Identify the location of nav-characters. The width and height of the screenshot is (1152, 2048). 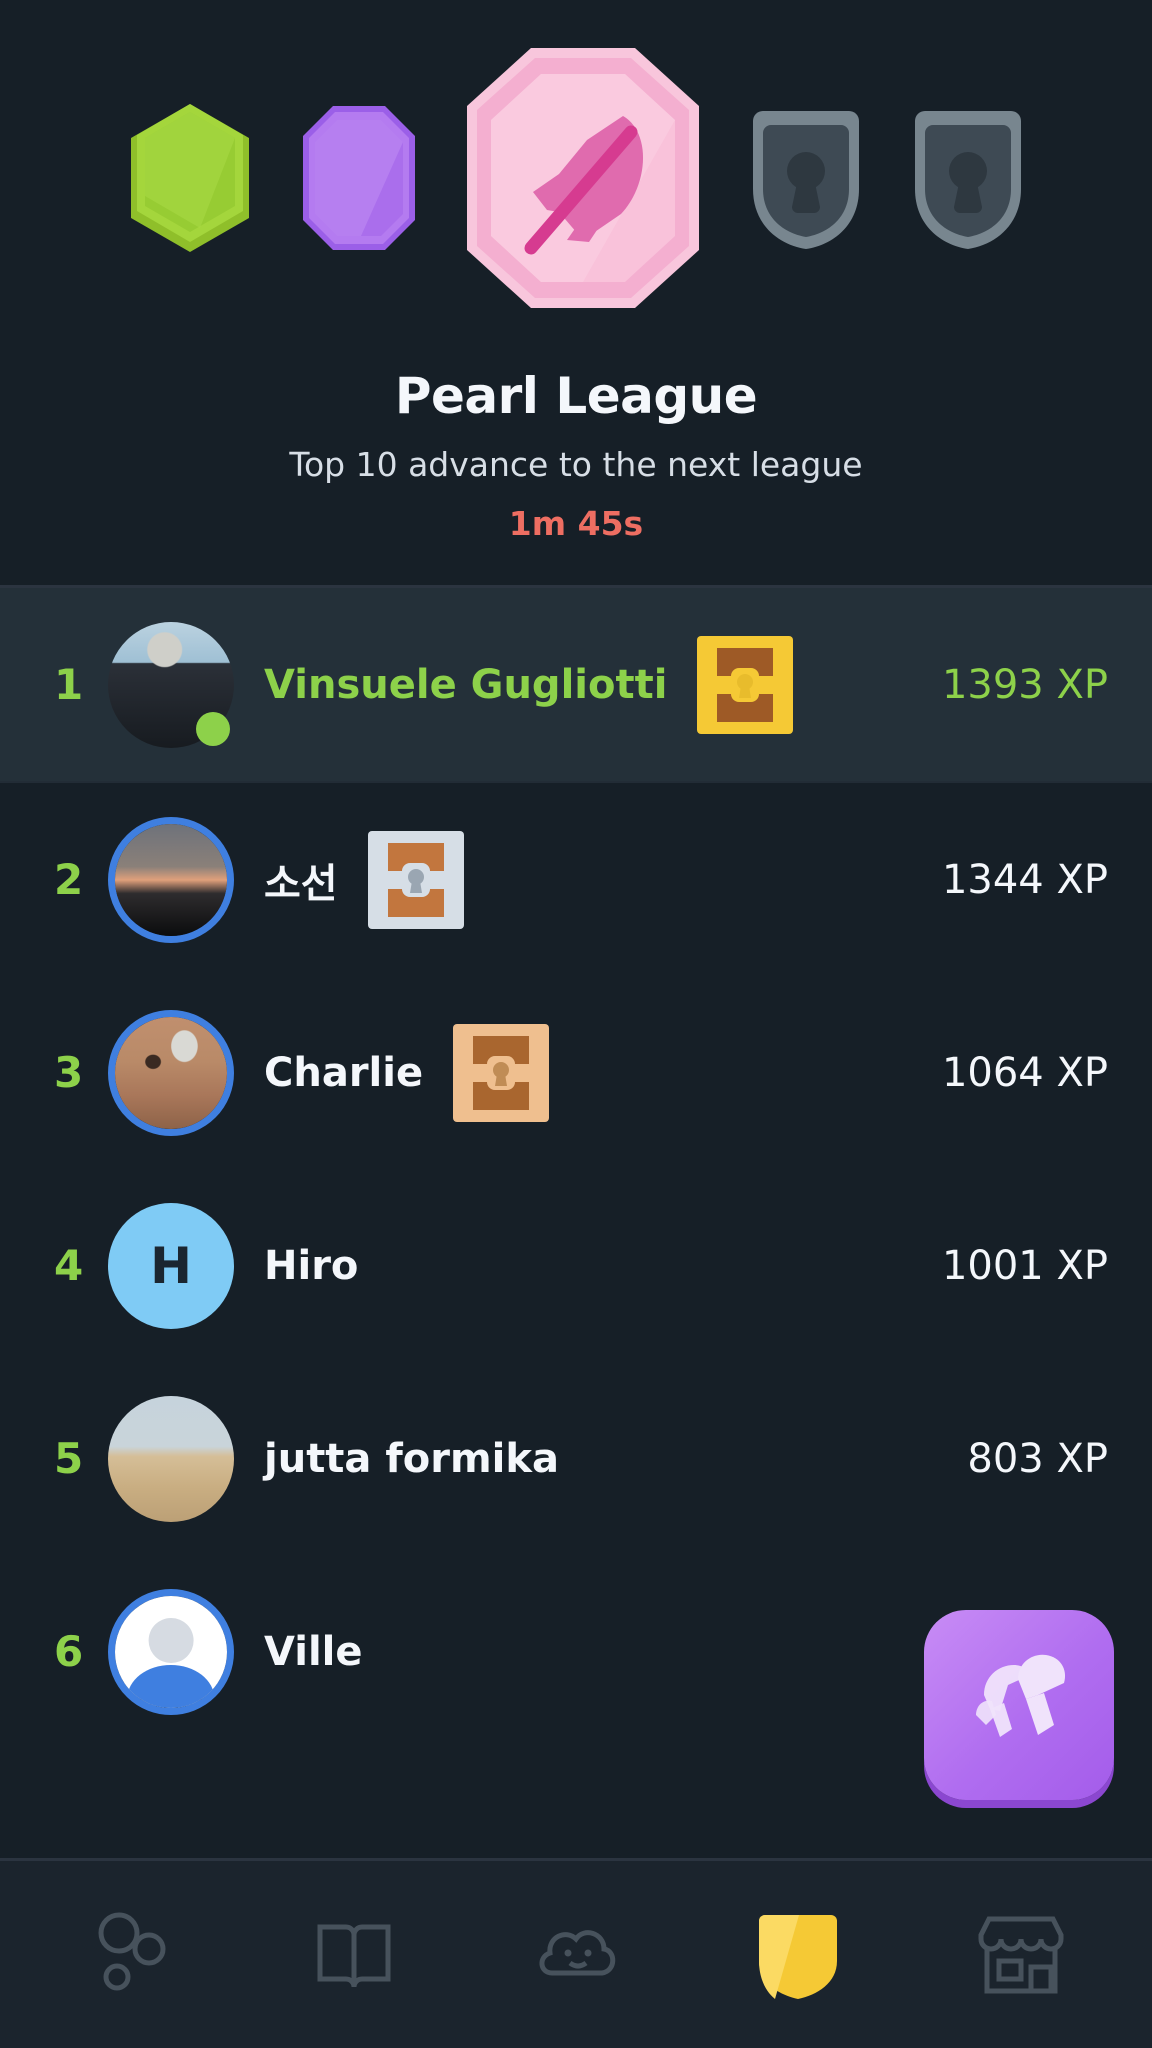
(576, 1955).